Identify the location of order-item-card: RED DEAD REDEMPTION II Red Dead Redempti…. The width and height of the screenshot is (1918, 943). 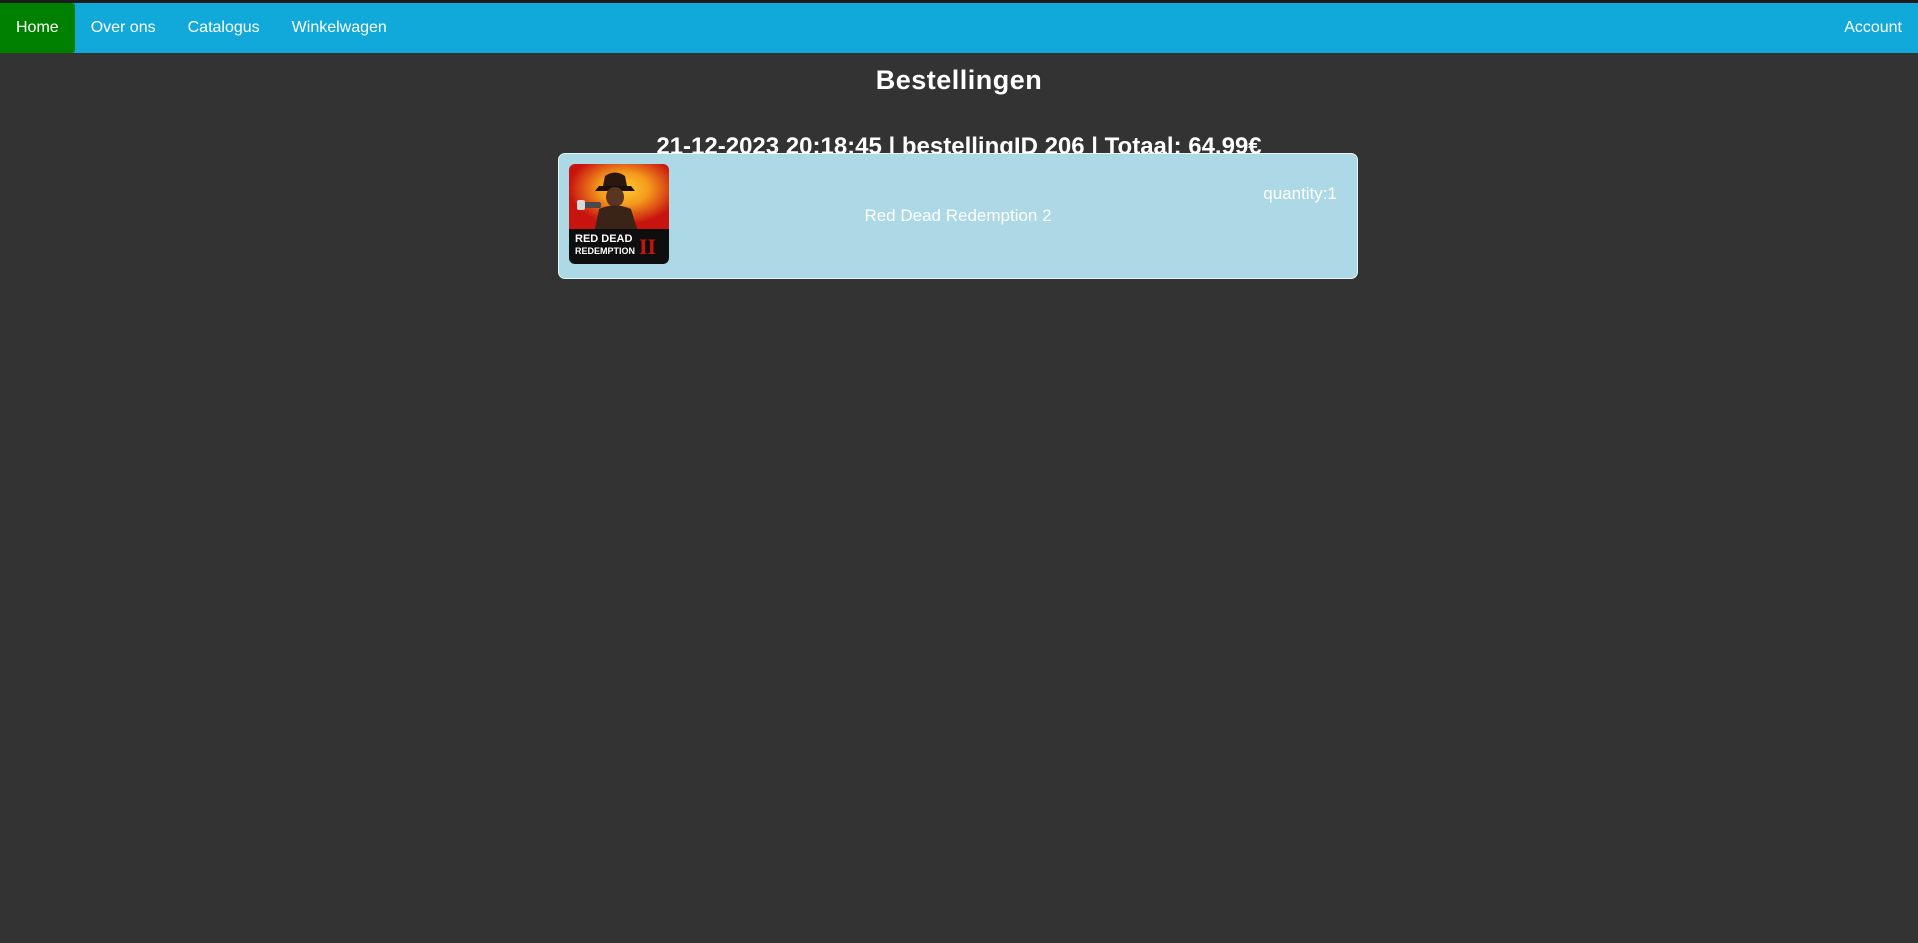
(958, 216).